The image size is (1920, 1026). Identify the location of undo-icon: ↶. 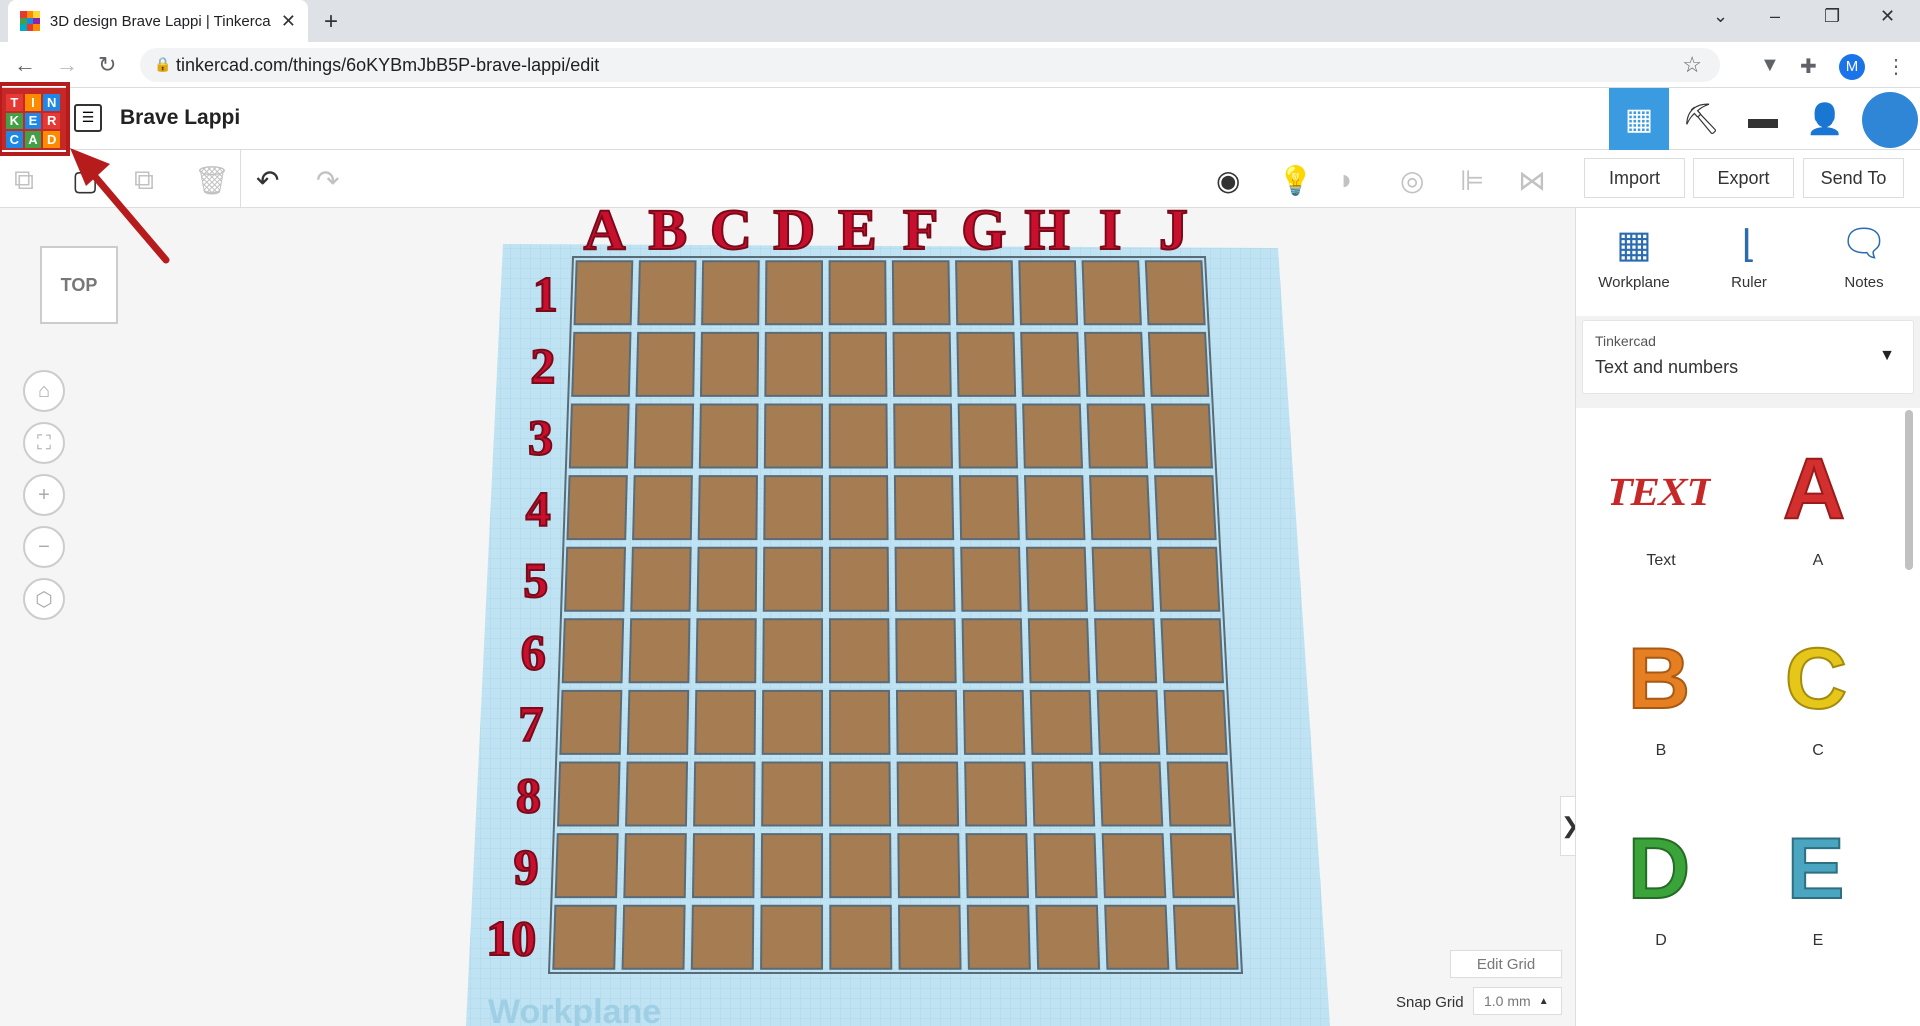
(267, 180).